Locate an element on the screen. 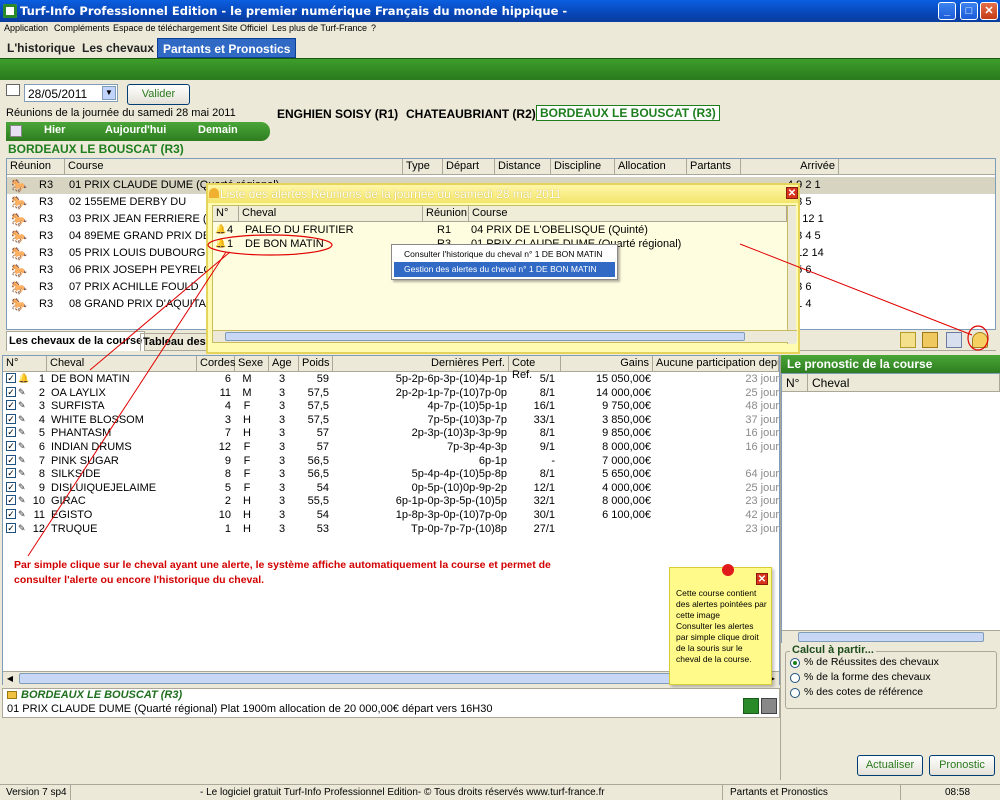 This screenshot has width=1000, height=800. radio-forme is located at coordinates (795, 678).